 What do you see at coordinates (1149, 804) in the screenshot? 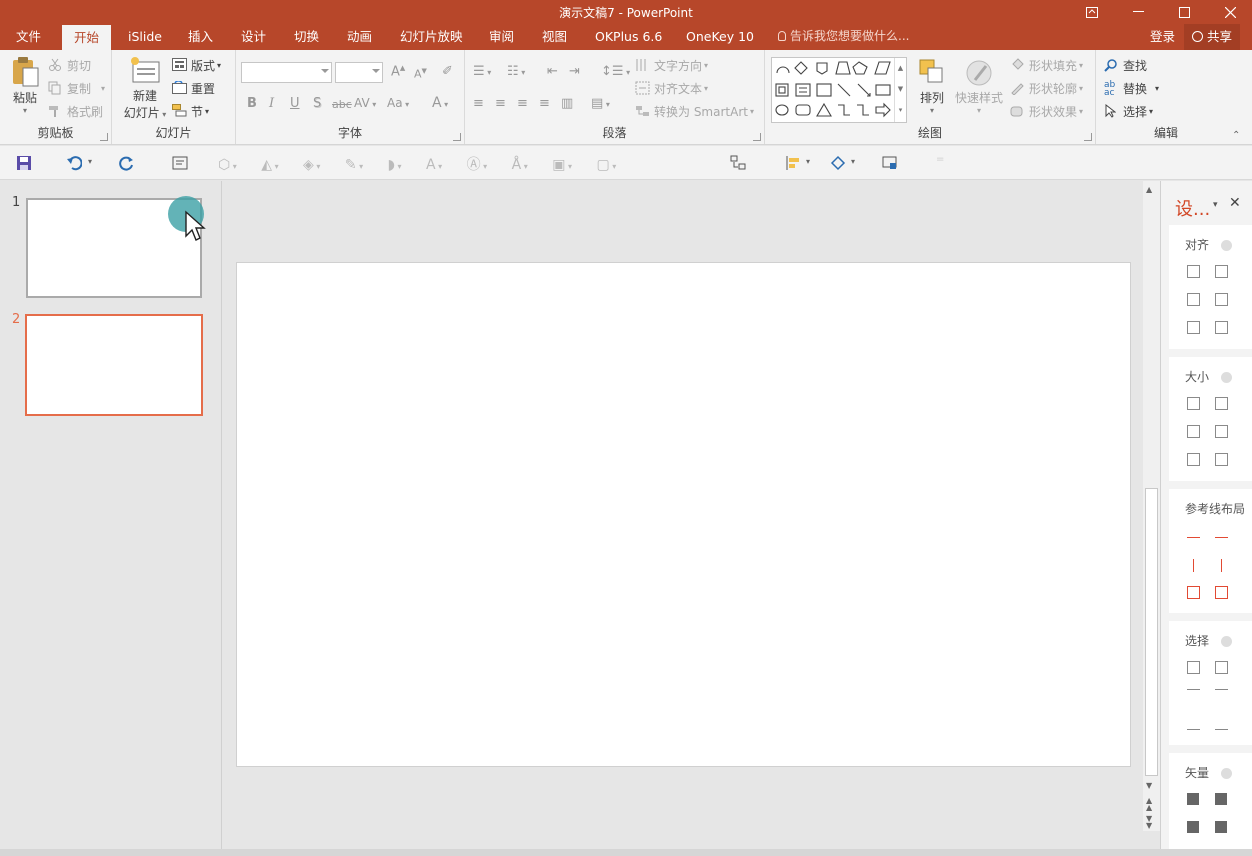
I see `previous-slide-icon: ▲ ▲` at bounding box center [1149, 804].